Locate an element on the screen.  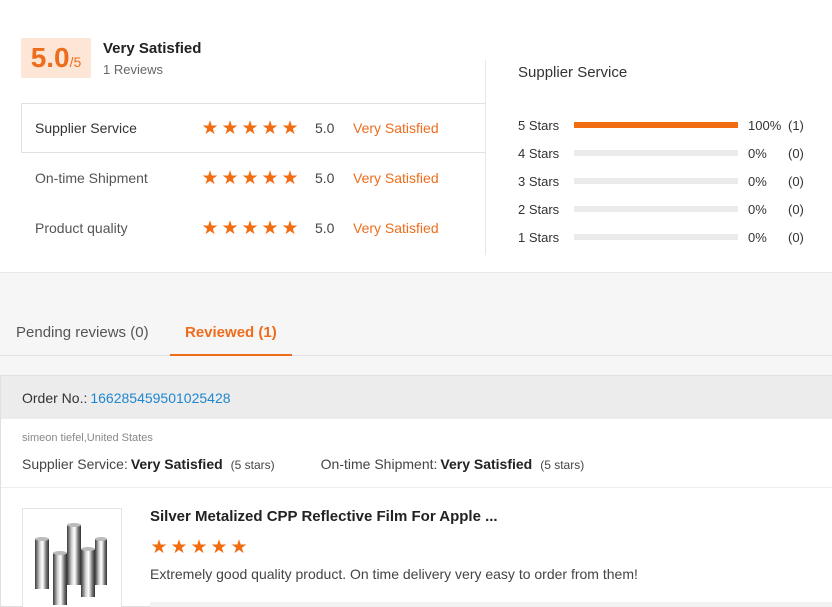
overall-score-badge: 5.0 /5 is located at coordinates (56, 58).